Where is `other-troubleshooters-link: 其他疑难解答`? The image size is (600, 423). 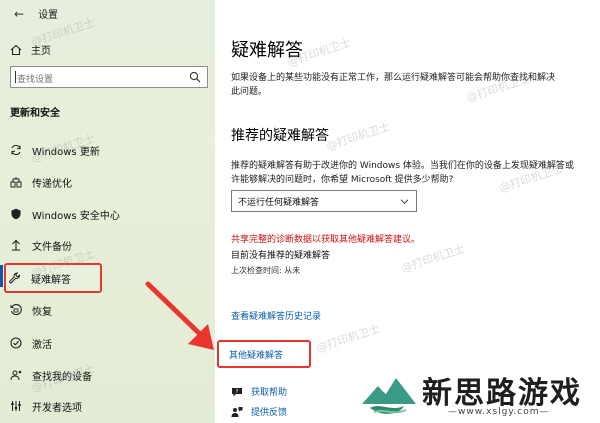
other-troubleshooters-link: 其他疑难解答 is located at coordinates (264, 354).